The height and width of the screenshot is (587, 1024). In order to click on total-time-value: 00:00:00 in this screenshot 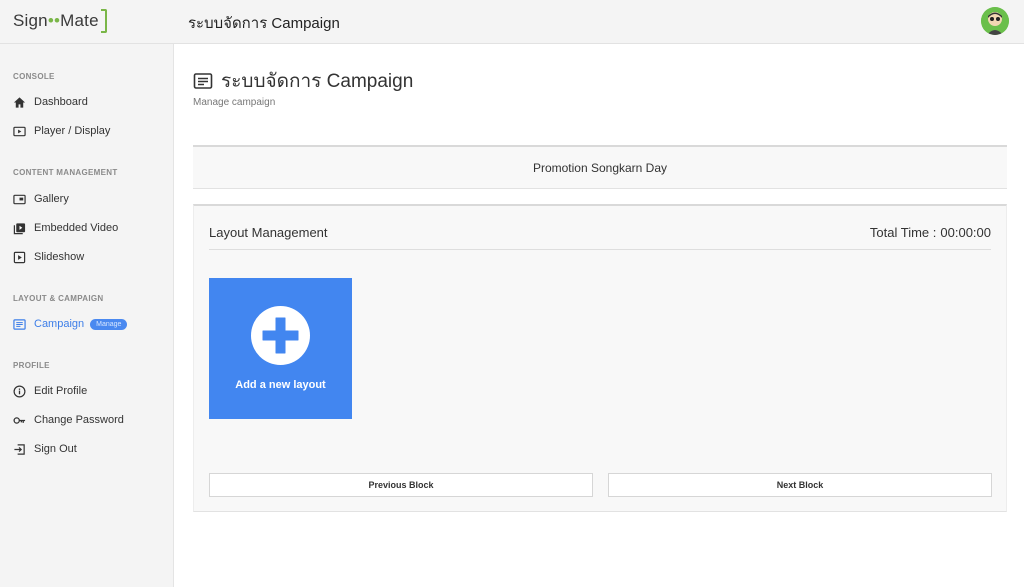, I will do `click(965, 232)`.